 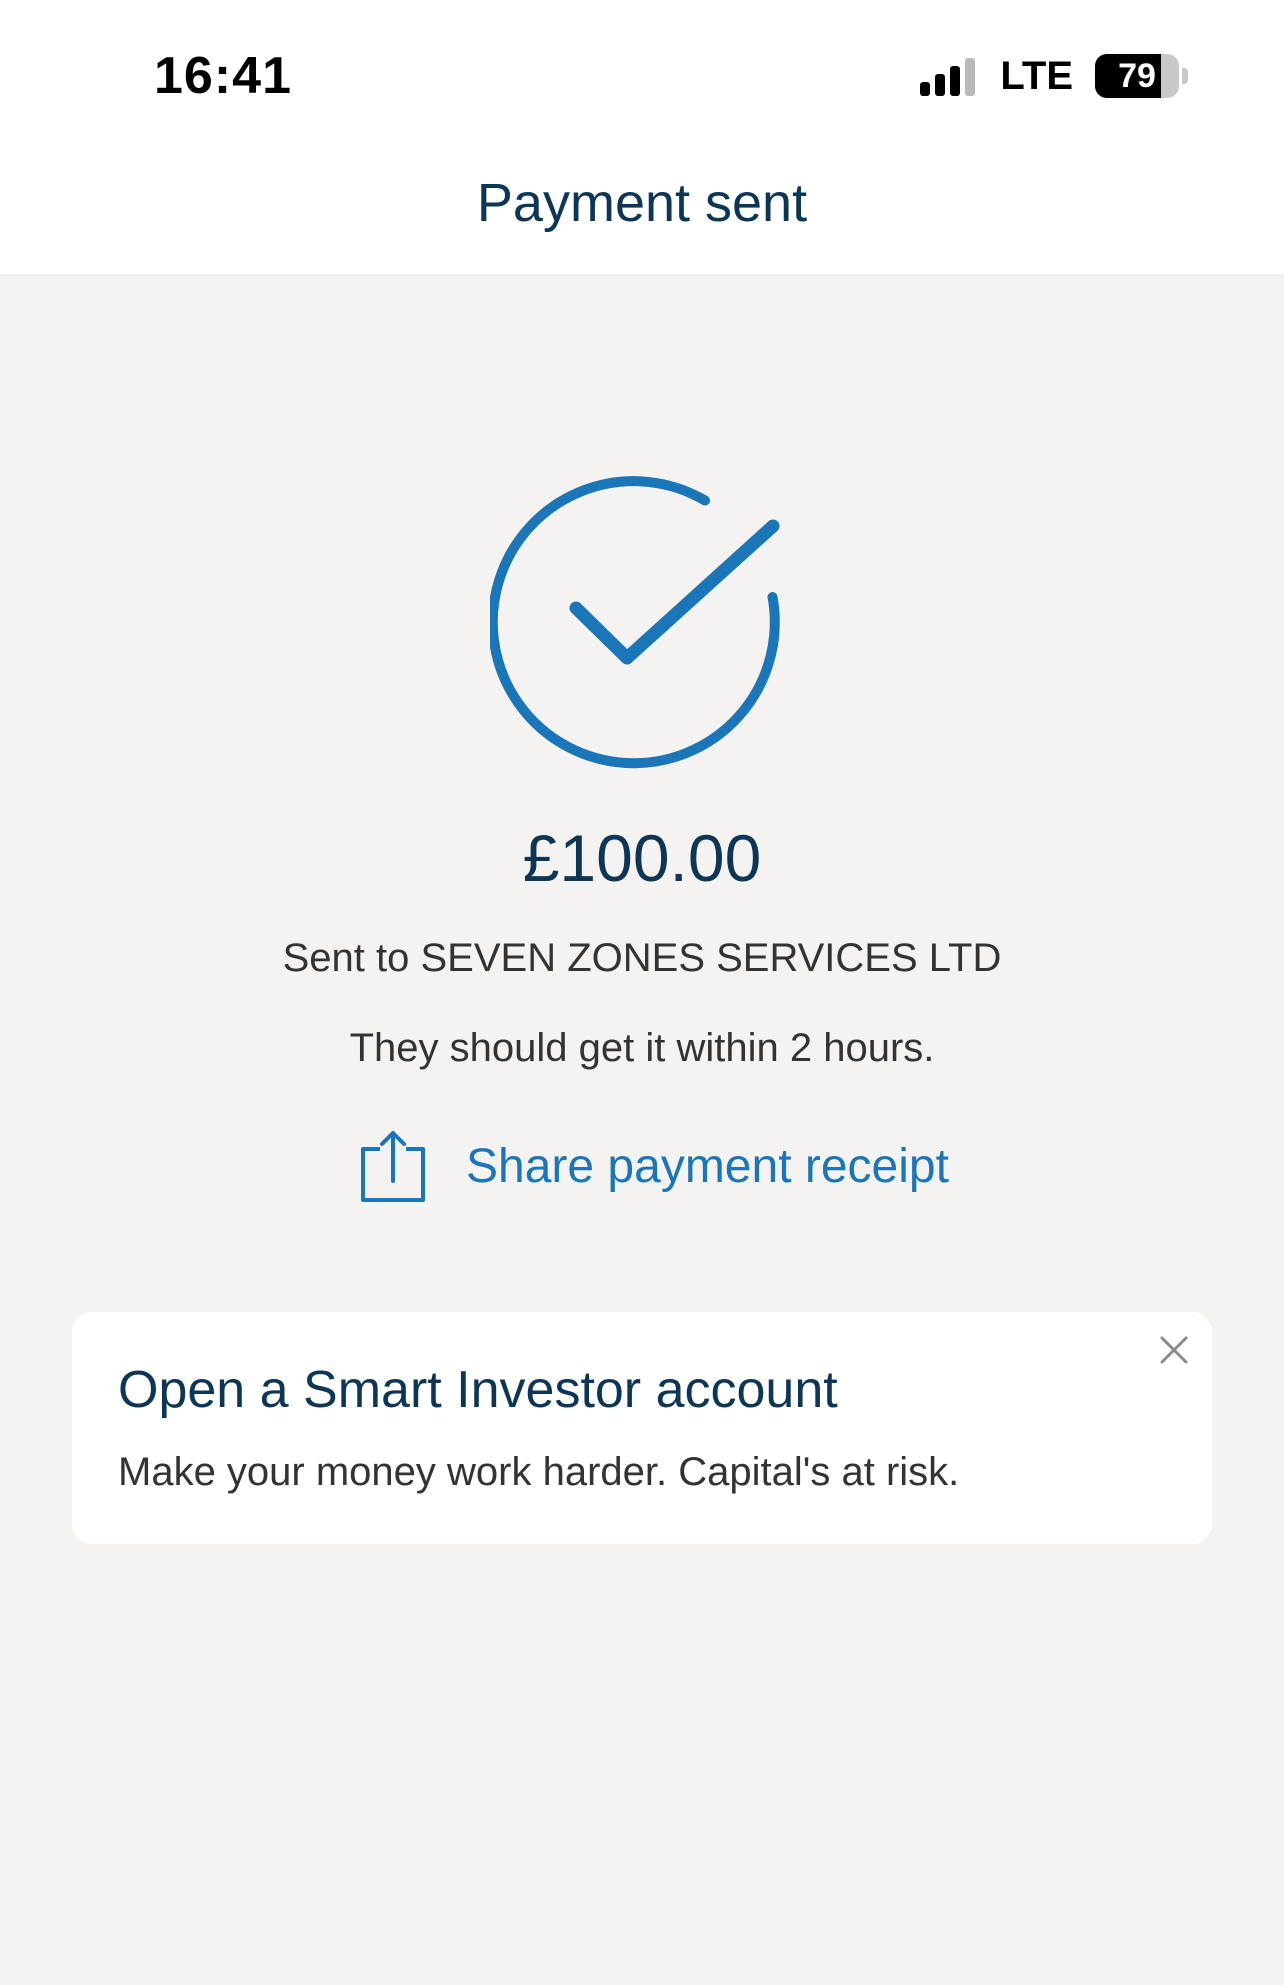 What do you see at coordinates (223, 76) in the screenshot?
I see `status-time: 16:41` at bounding box center [223, 76].